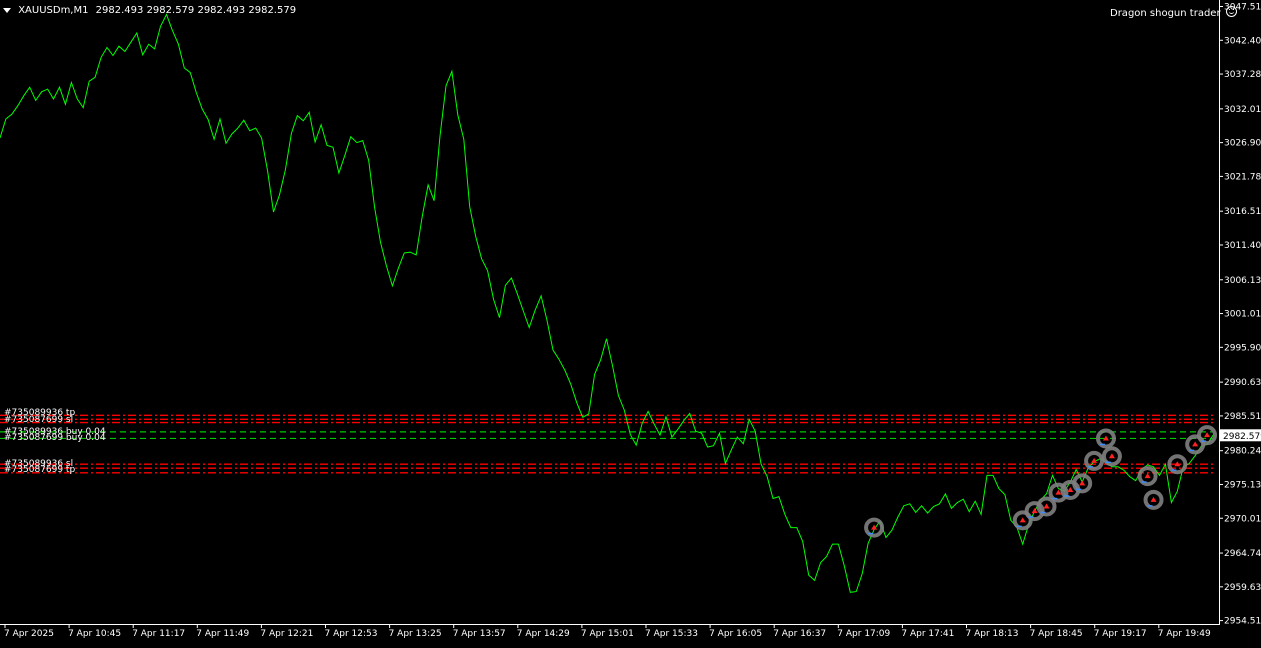  Describe the element at coordinates (479, 634) in the screenshot. I see `time-tick-label: 7 Apr 13:57` at that location.